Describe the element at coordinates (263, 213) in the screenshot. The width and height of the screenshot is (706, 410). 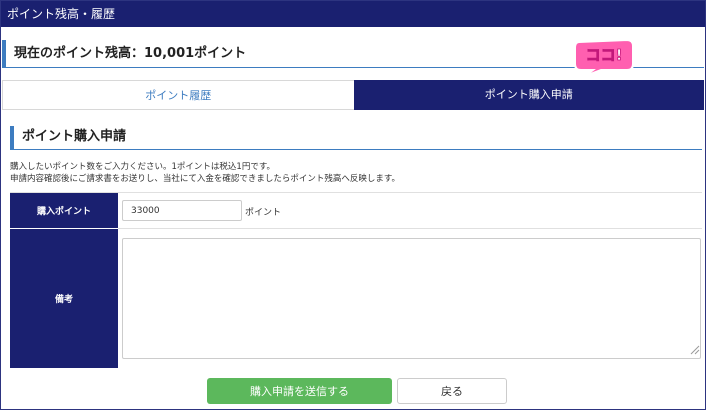
I see `points-unit: ポイント` at that location.